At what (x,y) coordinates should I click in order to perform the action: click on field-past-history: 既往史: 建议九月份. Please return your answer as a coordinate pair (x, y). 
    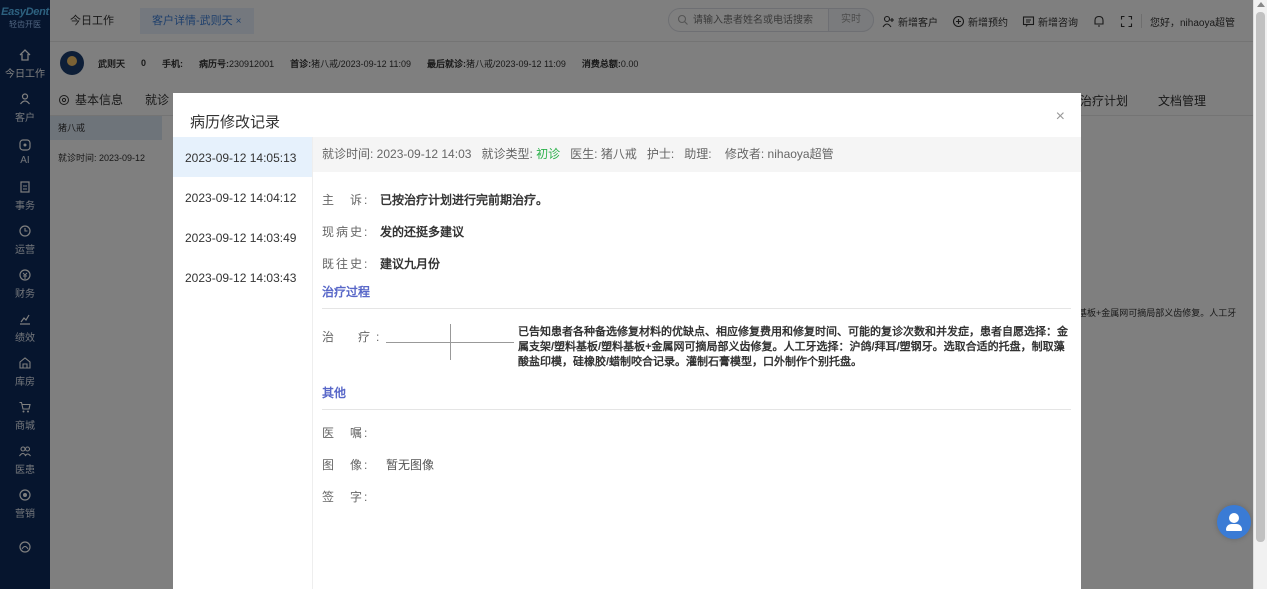
    Looking at the image, I should click on (696, 264).